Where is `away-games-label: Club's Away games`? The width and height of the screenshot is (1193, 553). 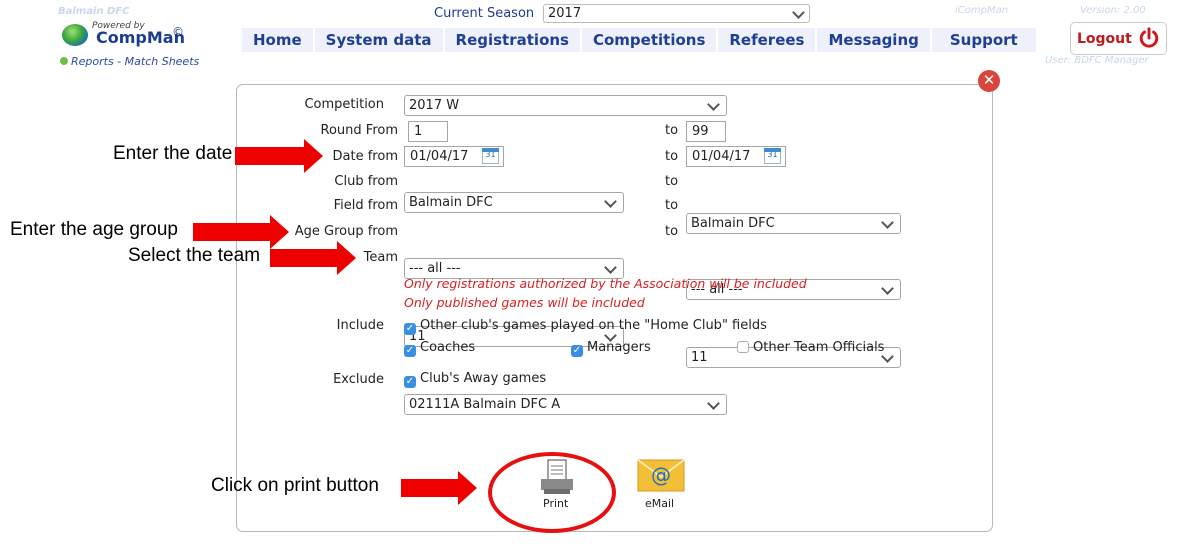 away-games-label: Club's Away games is located at coordinates (483, 378).